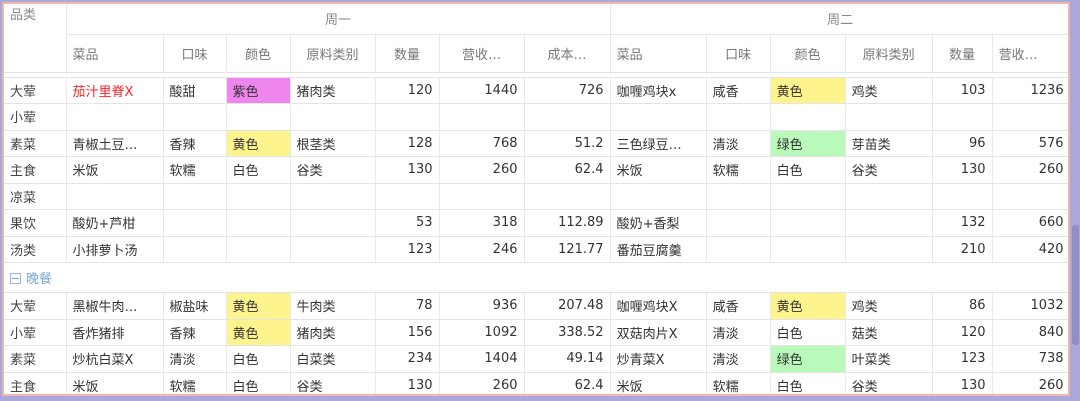  I want to click on revenue-cell-day2: 660, so click(1030, 223).